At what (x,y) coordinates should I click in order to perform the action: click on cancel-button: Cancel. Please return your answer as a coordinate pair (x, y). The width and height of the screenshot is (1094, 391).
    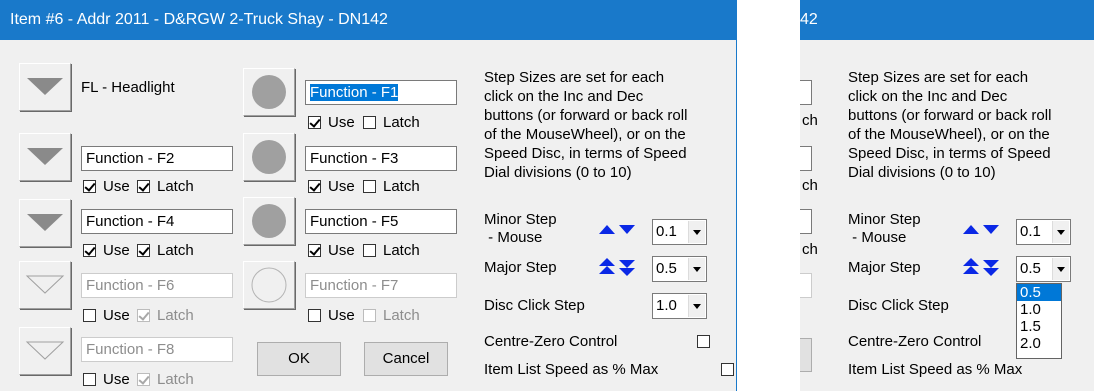
    Looking at the image, I should click on (406, 359).